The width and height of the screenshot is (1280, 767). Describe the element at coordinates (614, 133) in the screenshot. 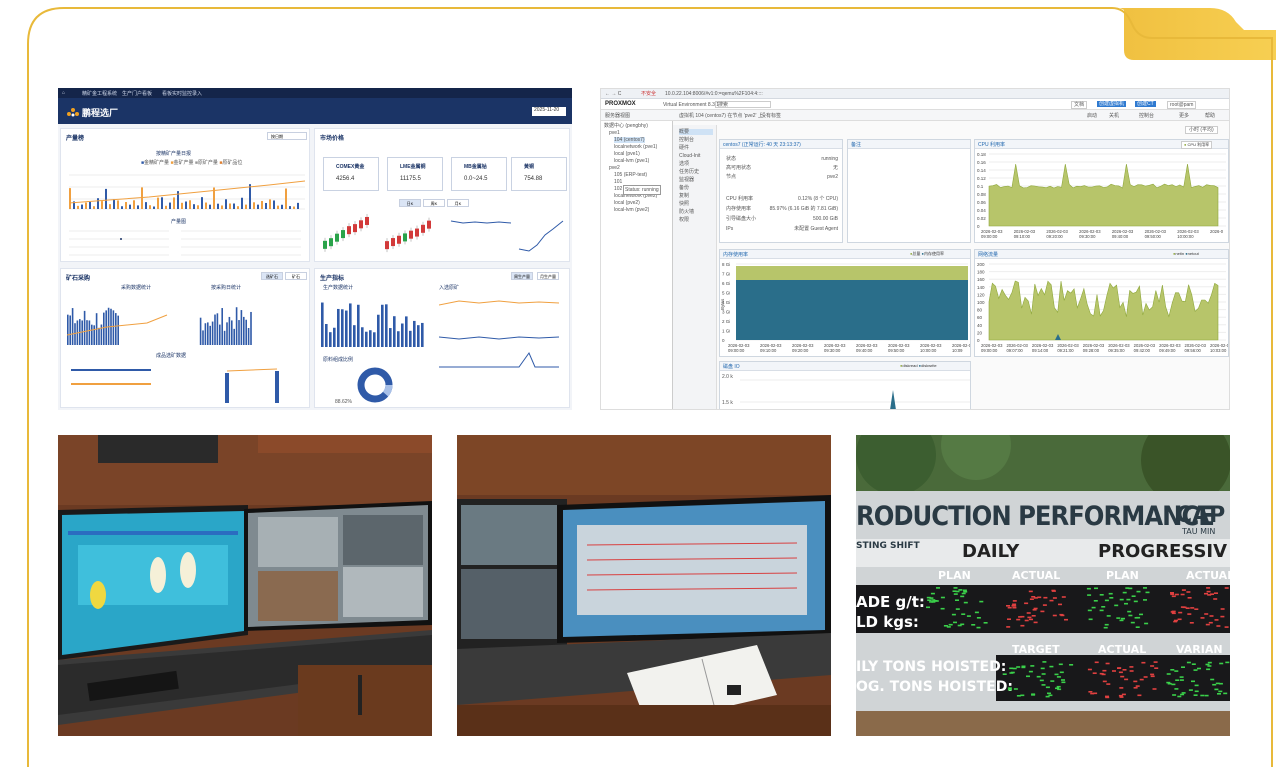

I see `tree-node: pve1` at that location.